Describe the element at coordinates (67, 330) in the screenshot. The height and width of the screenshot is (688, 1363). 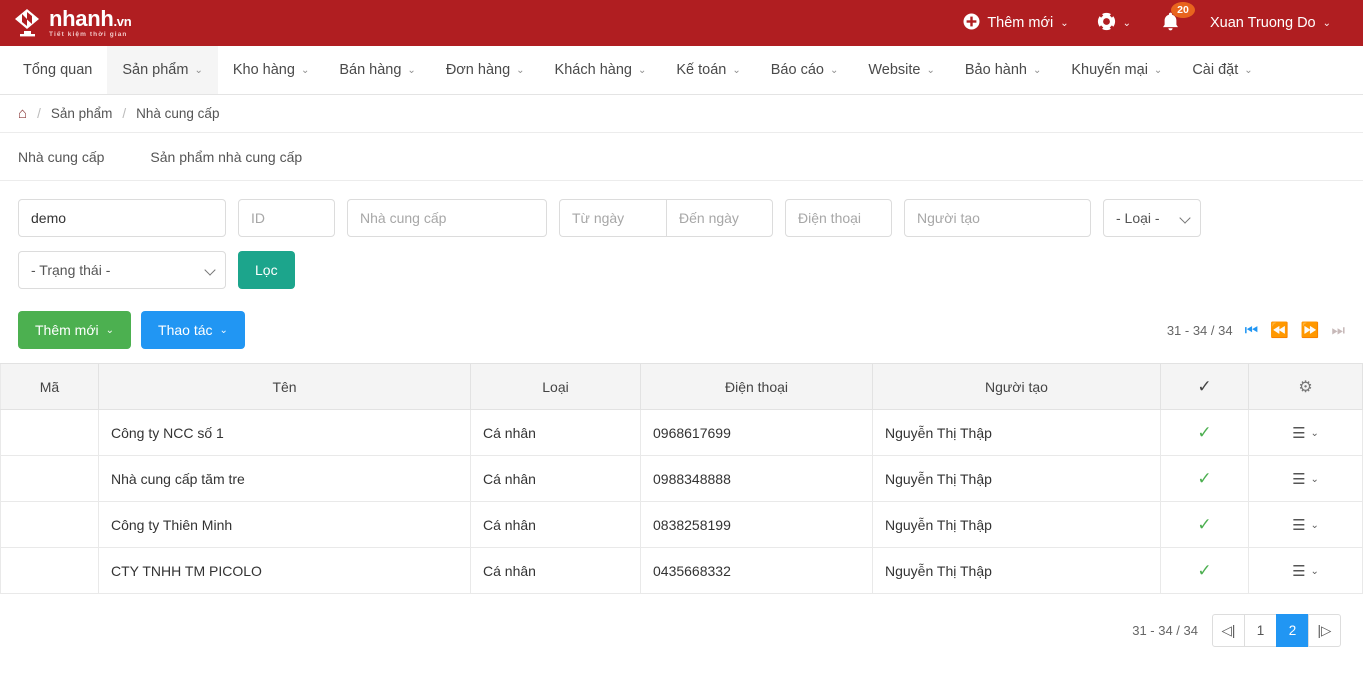
I see `add-new-label: Thêm mới` at that location.